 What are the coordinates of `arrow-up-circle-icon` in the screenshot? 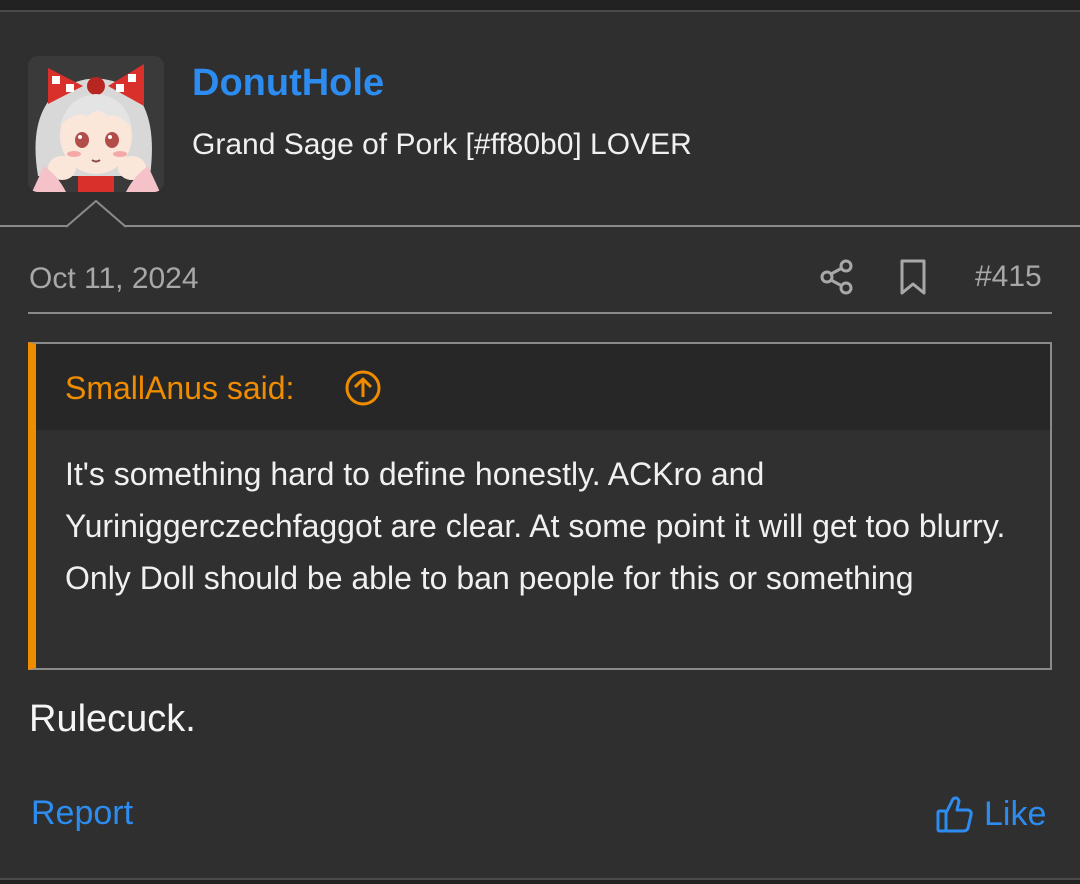 It's located at (363, 388).